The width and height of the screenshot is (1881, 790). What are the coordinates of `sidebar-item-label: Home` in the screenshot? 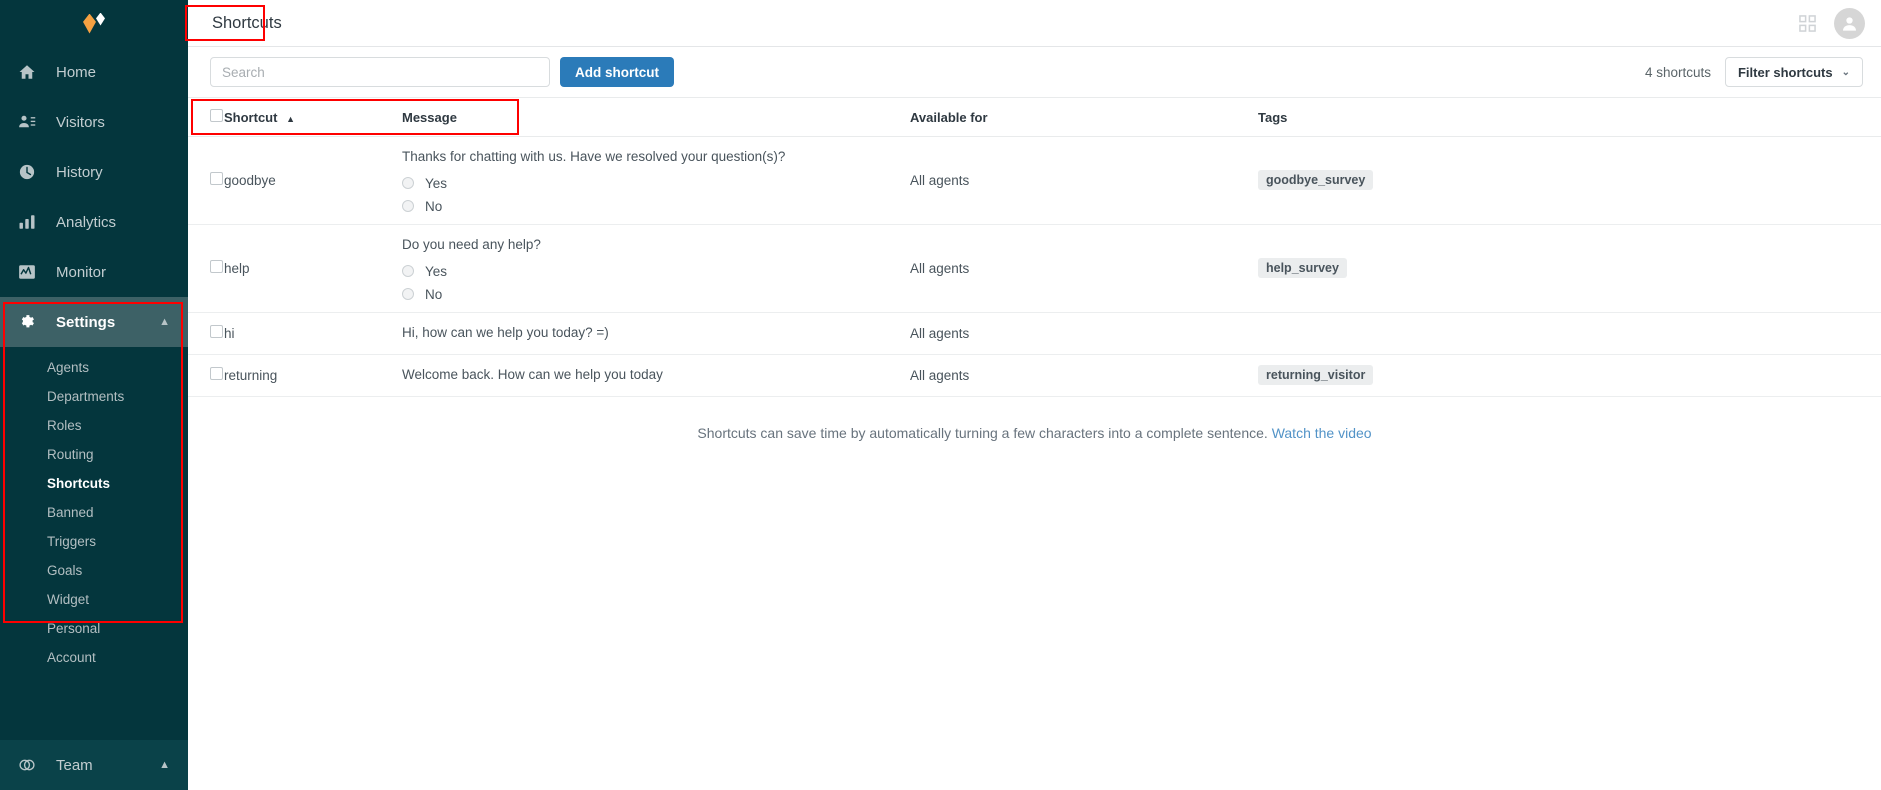 It's located at (76, 72).